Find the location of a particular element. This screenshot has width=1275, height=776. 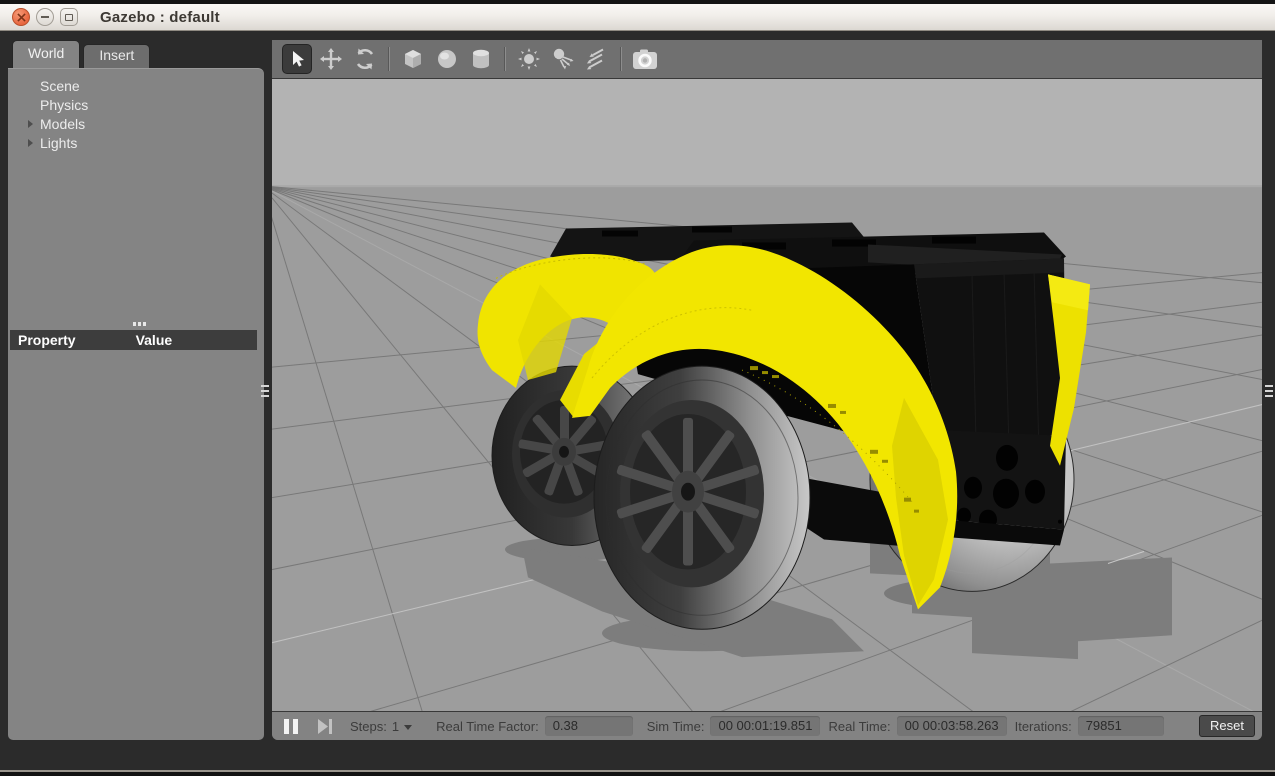

spin-down-icon is located at coordinates (408, 727).